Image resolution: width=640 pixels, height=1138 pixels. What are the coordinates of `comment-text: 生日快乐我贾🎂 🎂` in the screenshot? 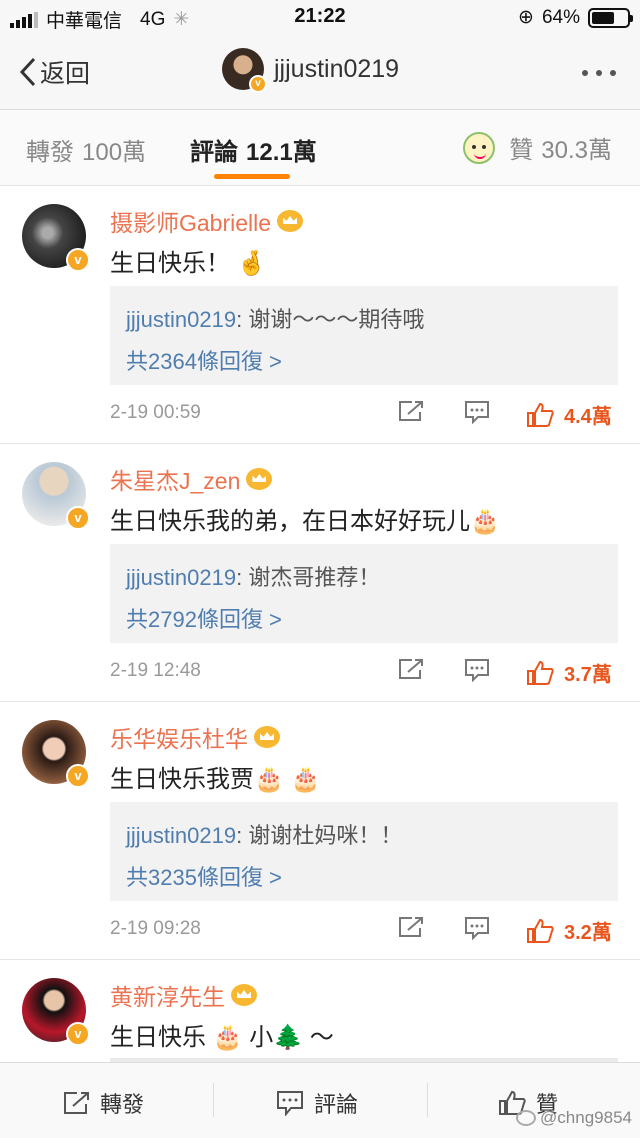 It's located at (215, 779).